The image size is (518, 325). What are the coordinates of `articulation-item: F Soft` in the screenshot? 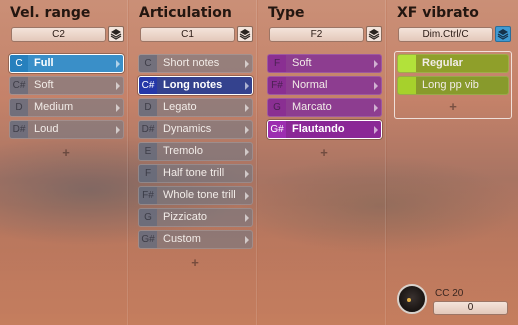 It's located at (324, 63).